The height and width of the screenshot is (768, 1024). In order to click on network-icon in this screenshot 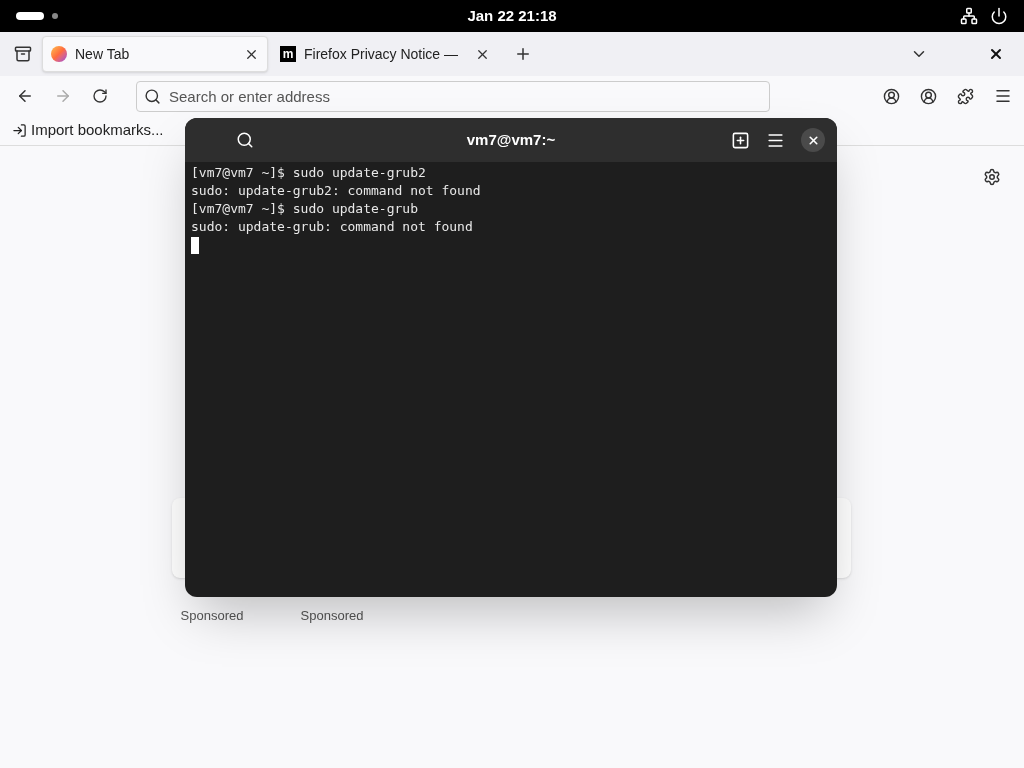, I will do `click(969, 16)`.